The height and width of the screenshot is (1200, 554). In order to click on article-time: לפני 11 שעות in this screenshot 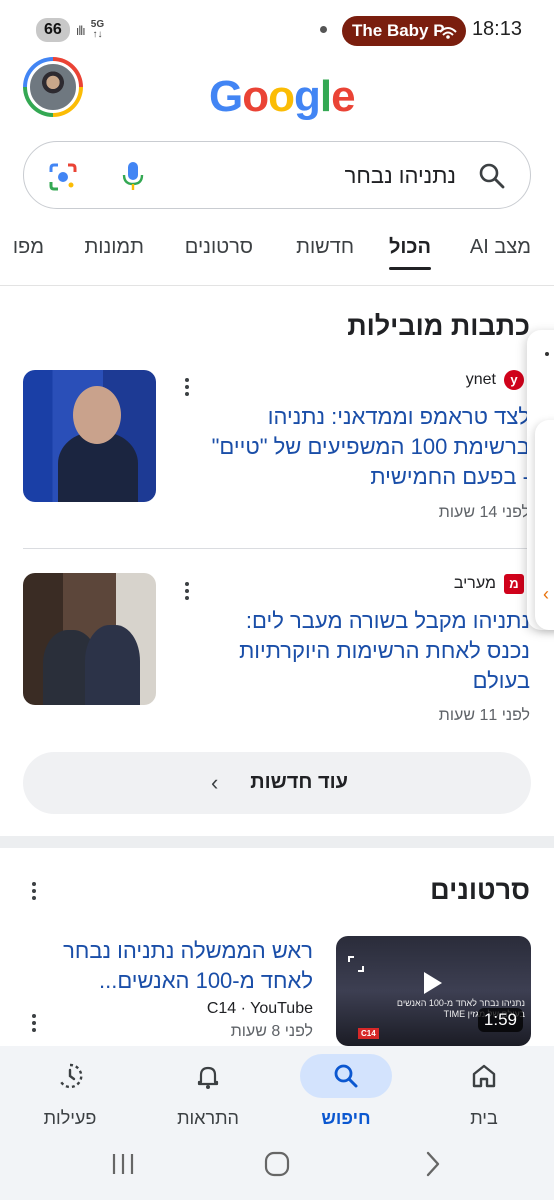, I will do `click(484, 715)`.